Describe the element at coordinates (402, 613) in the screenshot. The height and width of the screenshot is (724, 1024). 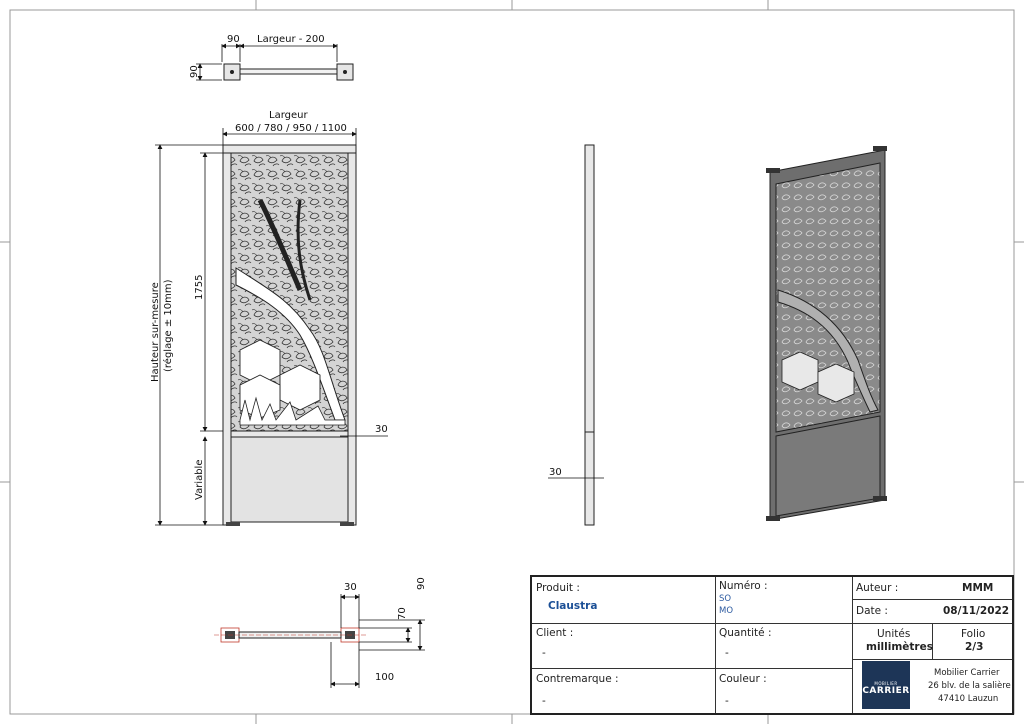
I see `dim-70-detail: 70` at that location.